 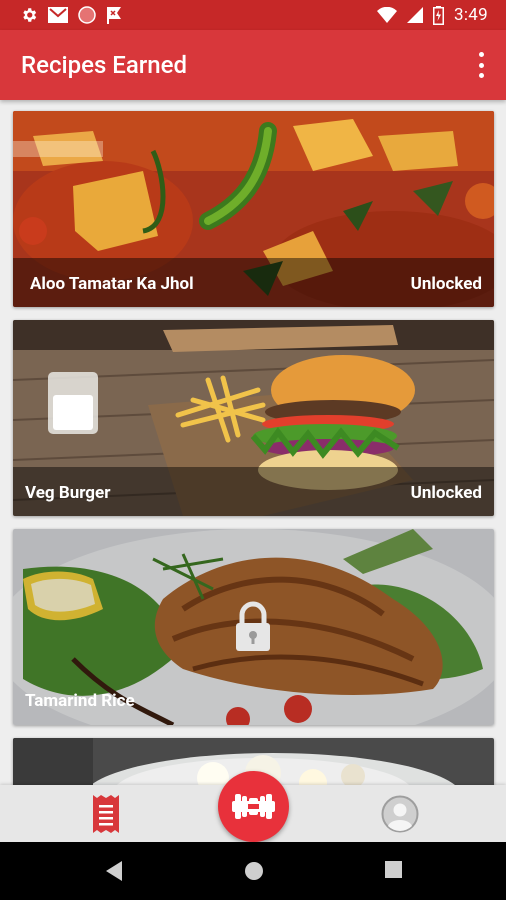 What do you see at coordinates (114, 871) in the screenshot?
I see `back-icon` at bounding box center [114, 871].